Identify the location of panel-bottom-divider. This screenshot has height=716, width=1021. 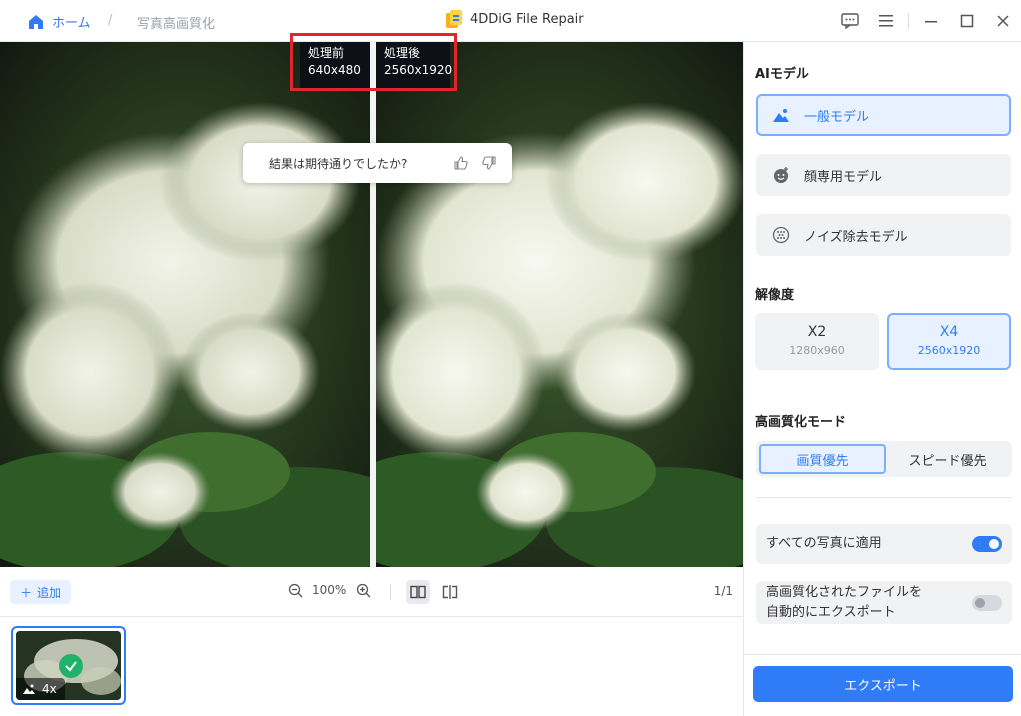
(882, 654).